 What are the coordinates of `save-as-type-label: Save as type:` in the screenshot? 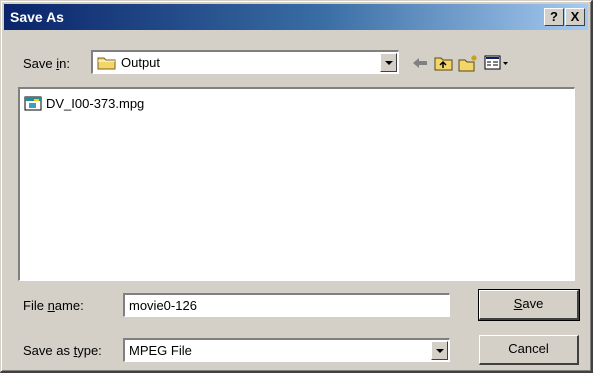 It's located at (62, 350).